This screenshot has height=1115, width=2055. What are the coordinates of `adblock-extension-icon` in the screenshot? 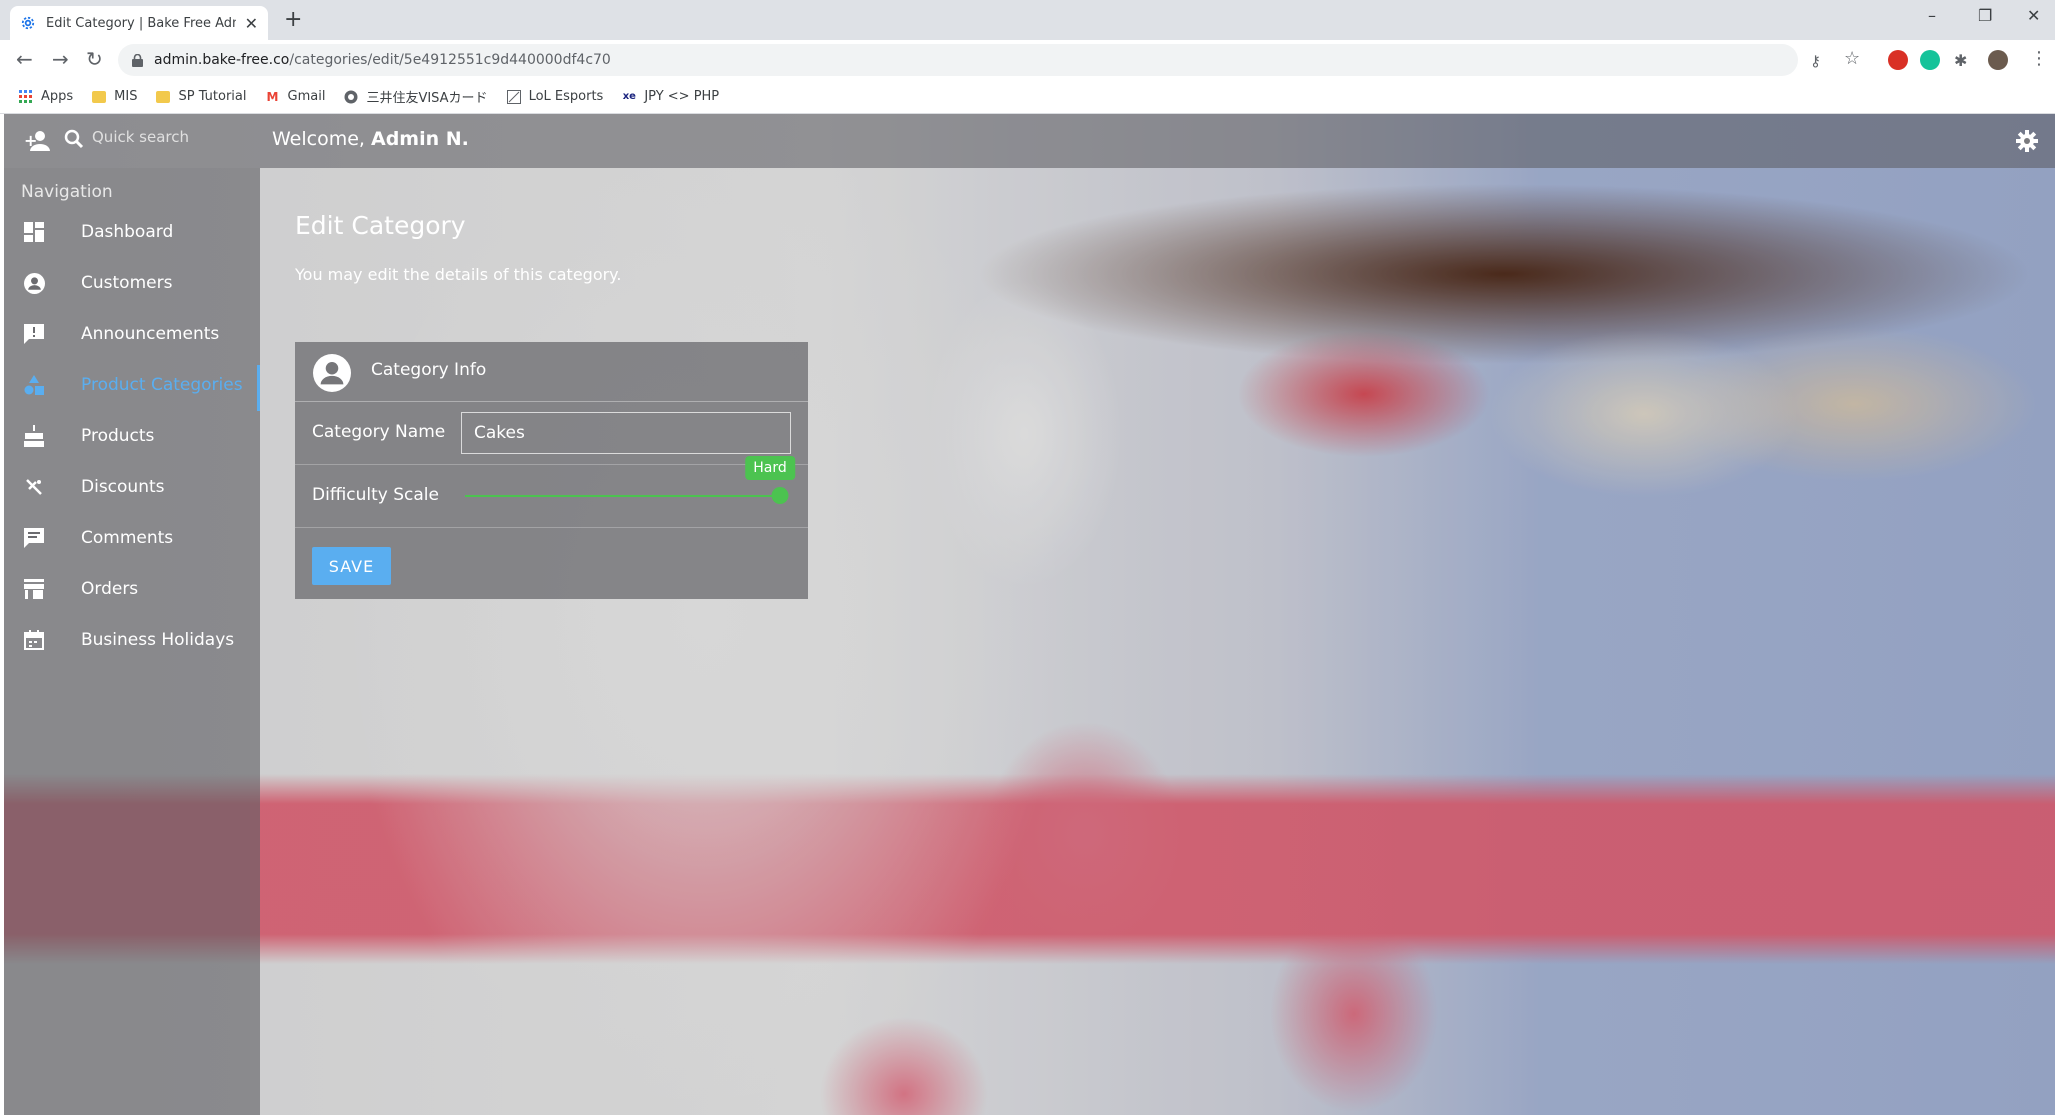 It's located at (1898, 60).